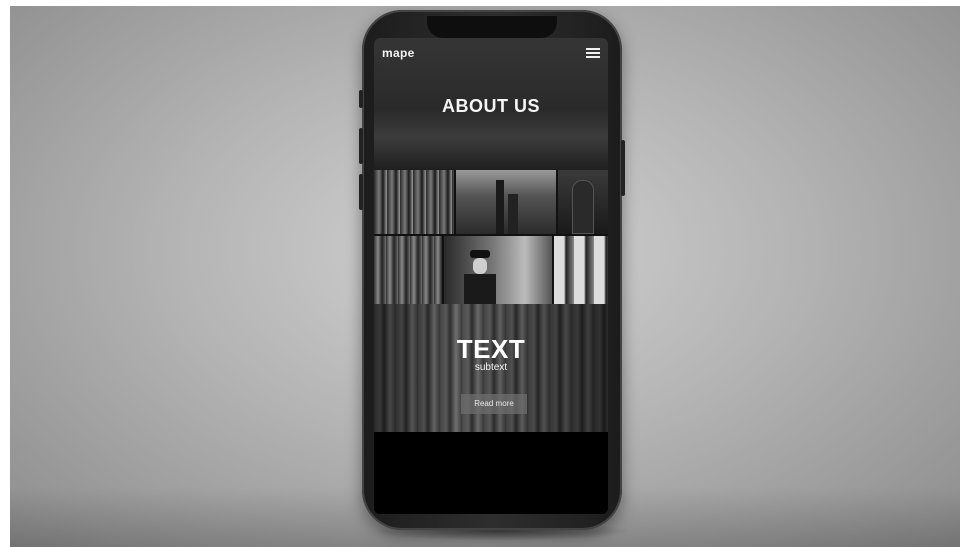  Describe the element at coordinates (623, 168) in the screenshot. I see `phone-power-button` at that location.